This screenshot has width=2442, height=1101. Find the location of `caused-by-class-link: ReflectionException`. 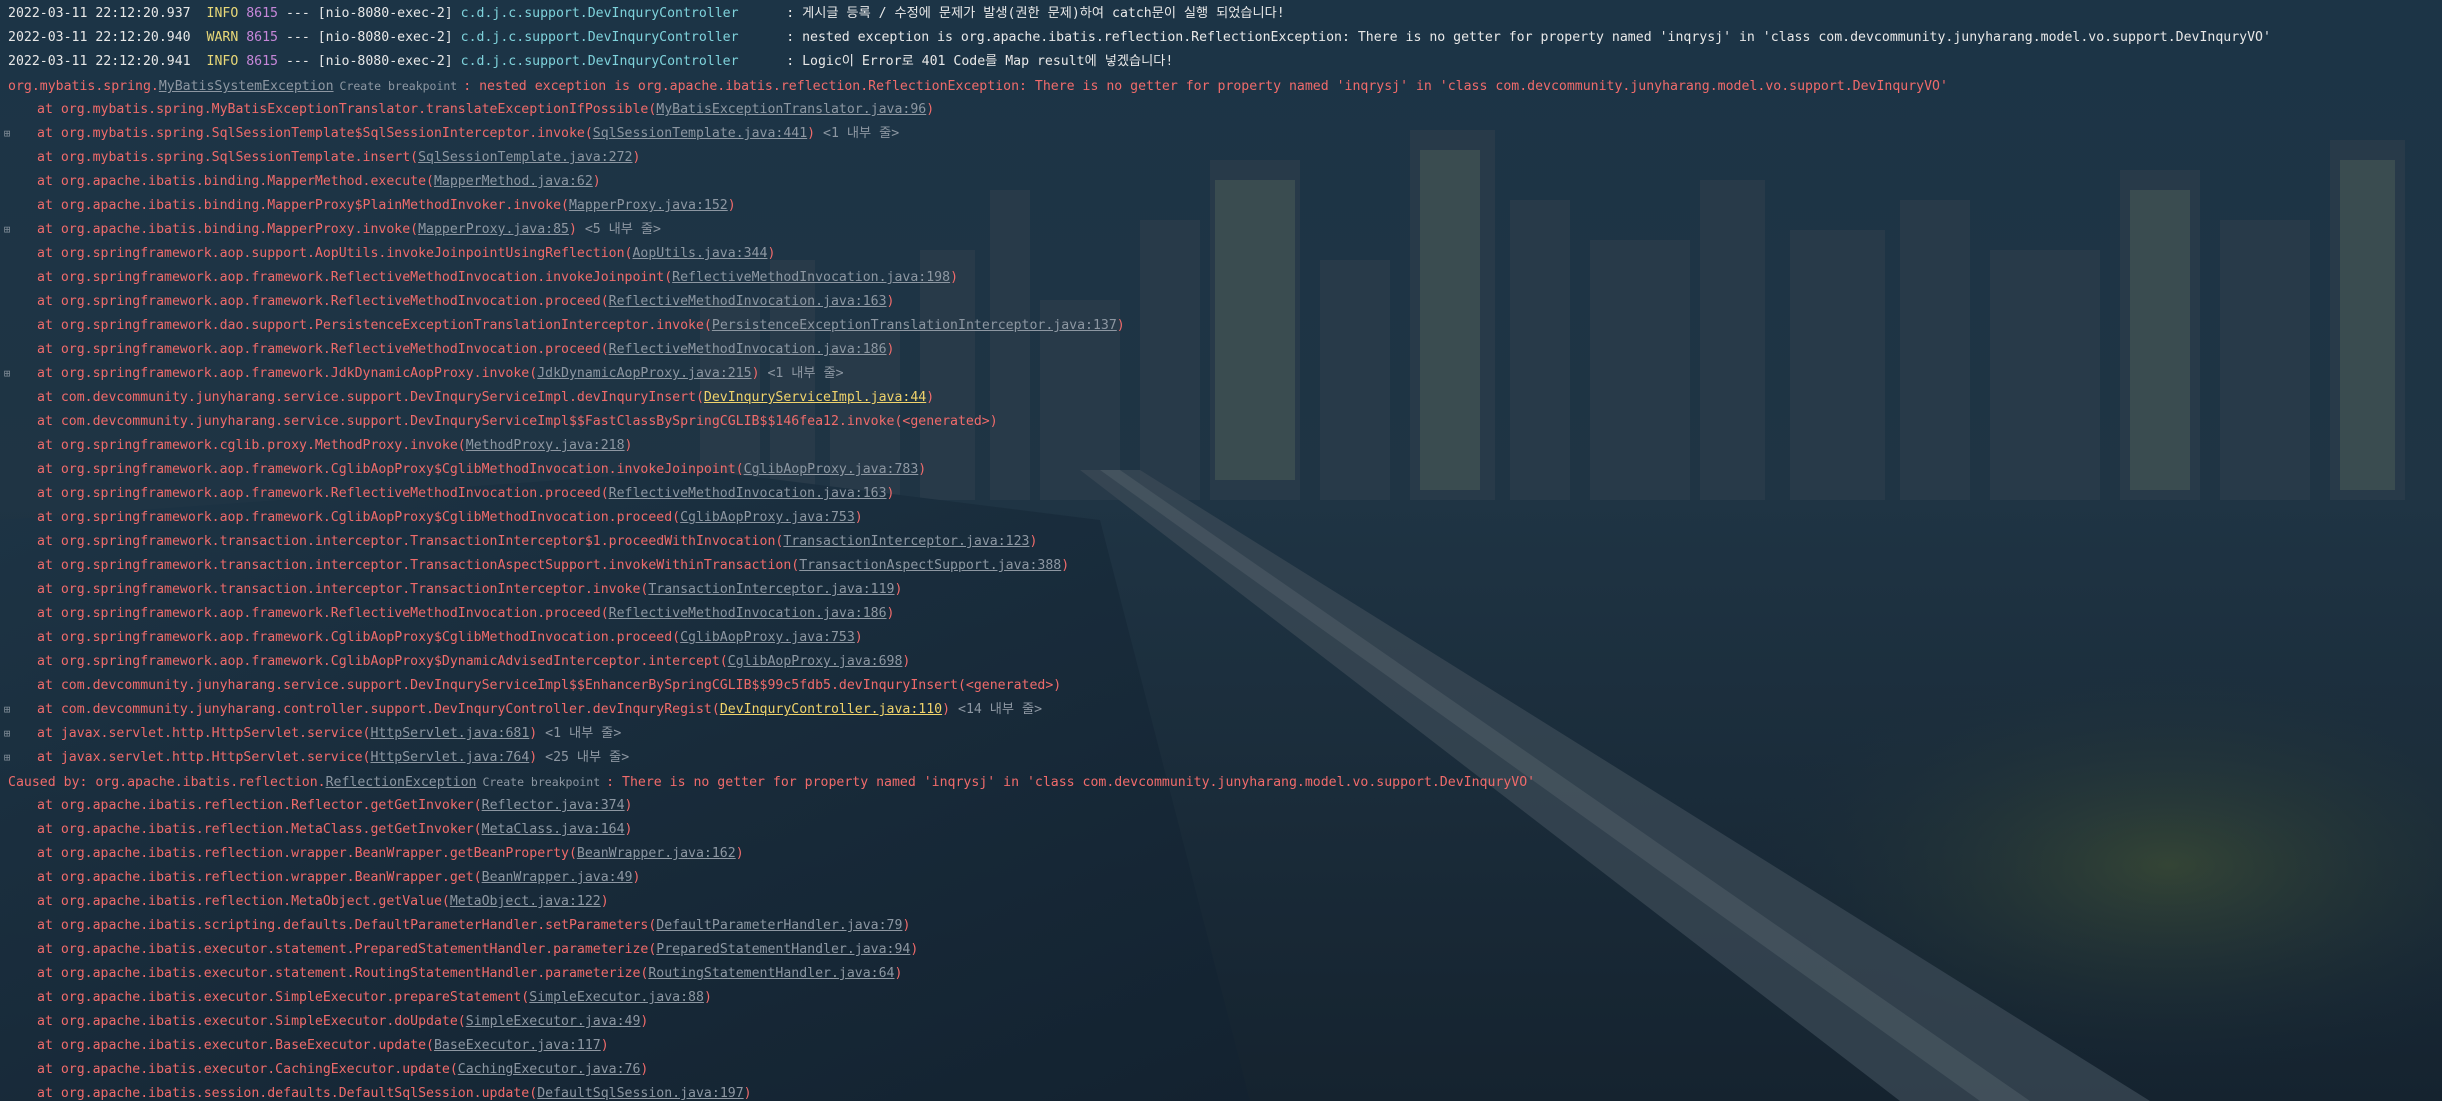

caused-by-class-link: ReflectionException is located at coordinates (401, 782).